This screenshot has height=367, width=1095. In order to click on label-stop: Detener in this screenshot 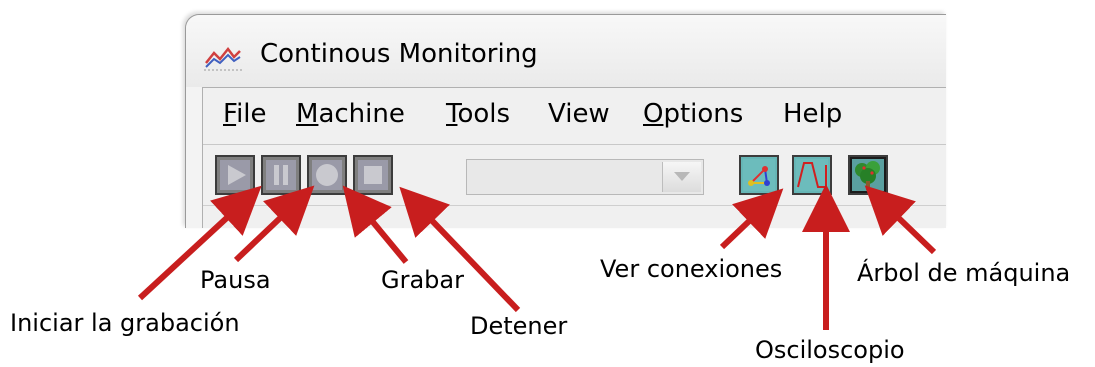, I will do `click(519, 326)`.